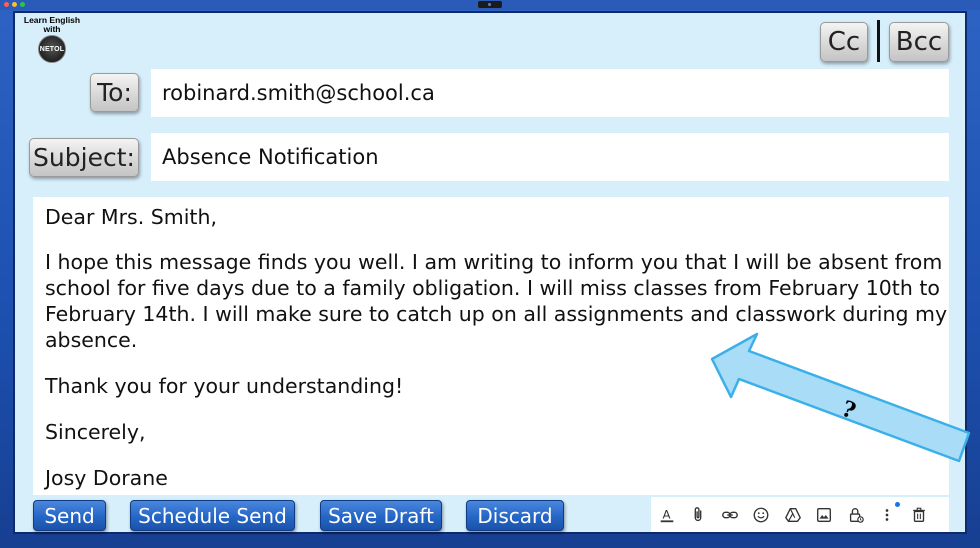  What do you see at coordinates (919, 515) in the screenshot?
I see `trash-icon` at bounding box center [919, 515].